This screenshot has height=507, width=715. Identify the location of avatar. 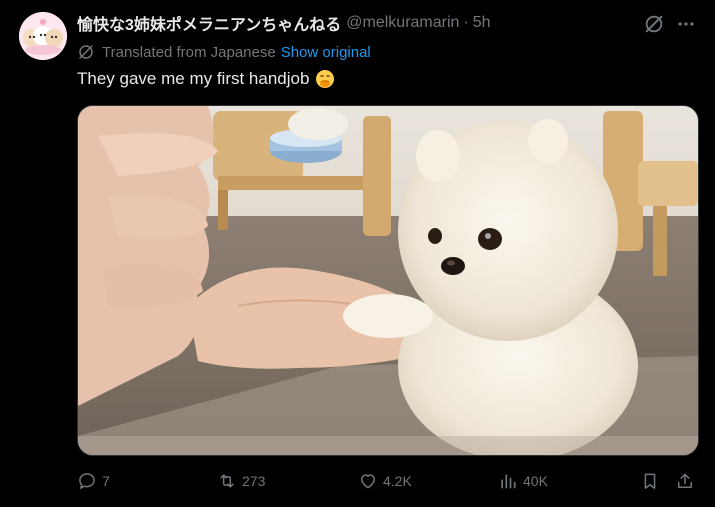
(43, 36).